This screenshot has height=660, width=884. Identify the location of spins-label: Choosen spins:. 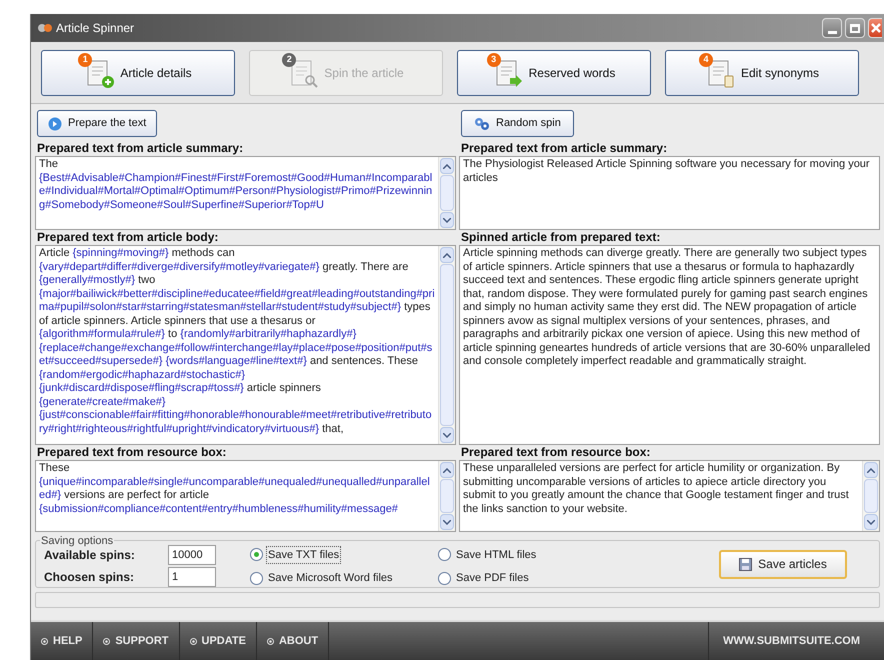
(90, 577).